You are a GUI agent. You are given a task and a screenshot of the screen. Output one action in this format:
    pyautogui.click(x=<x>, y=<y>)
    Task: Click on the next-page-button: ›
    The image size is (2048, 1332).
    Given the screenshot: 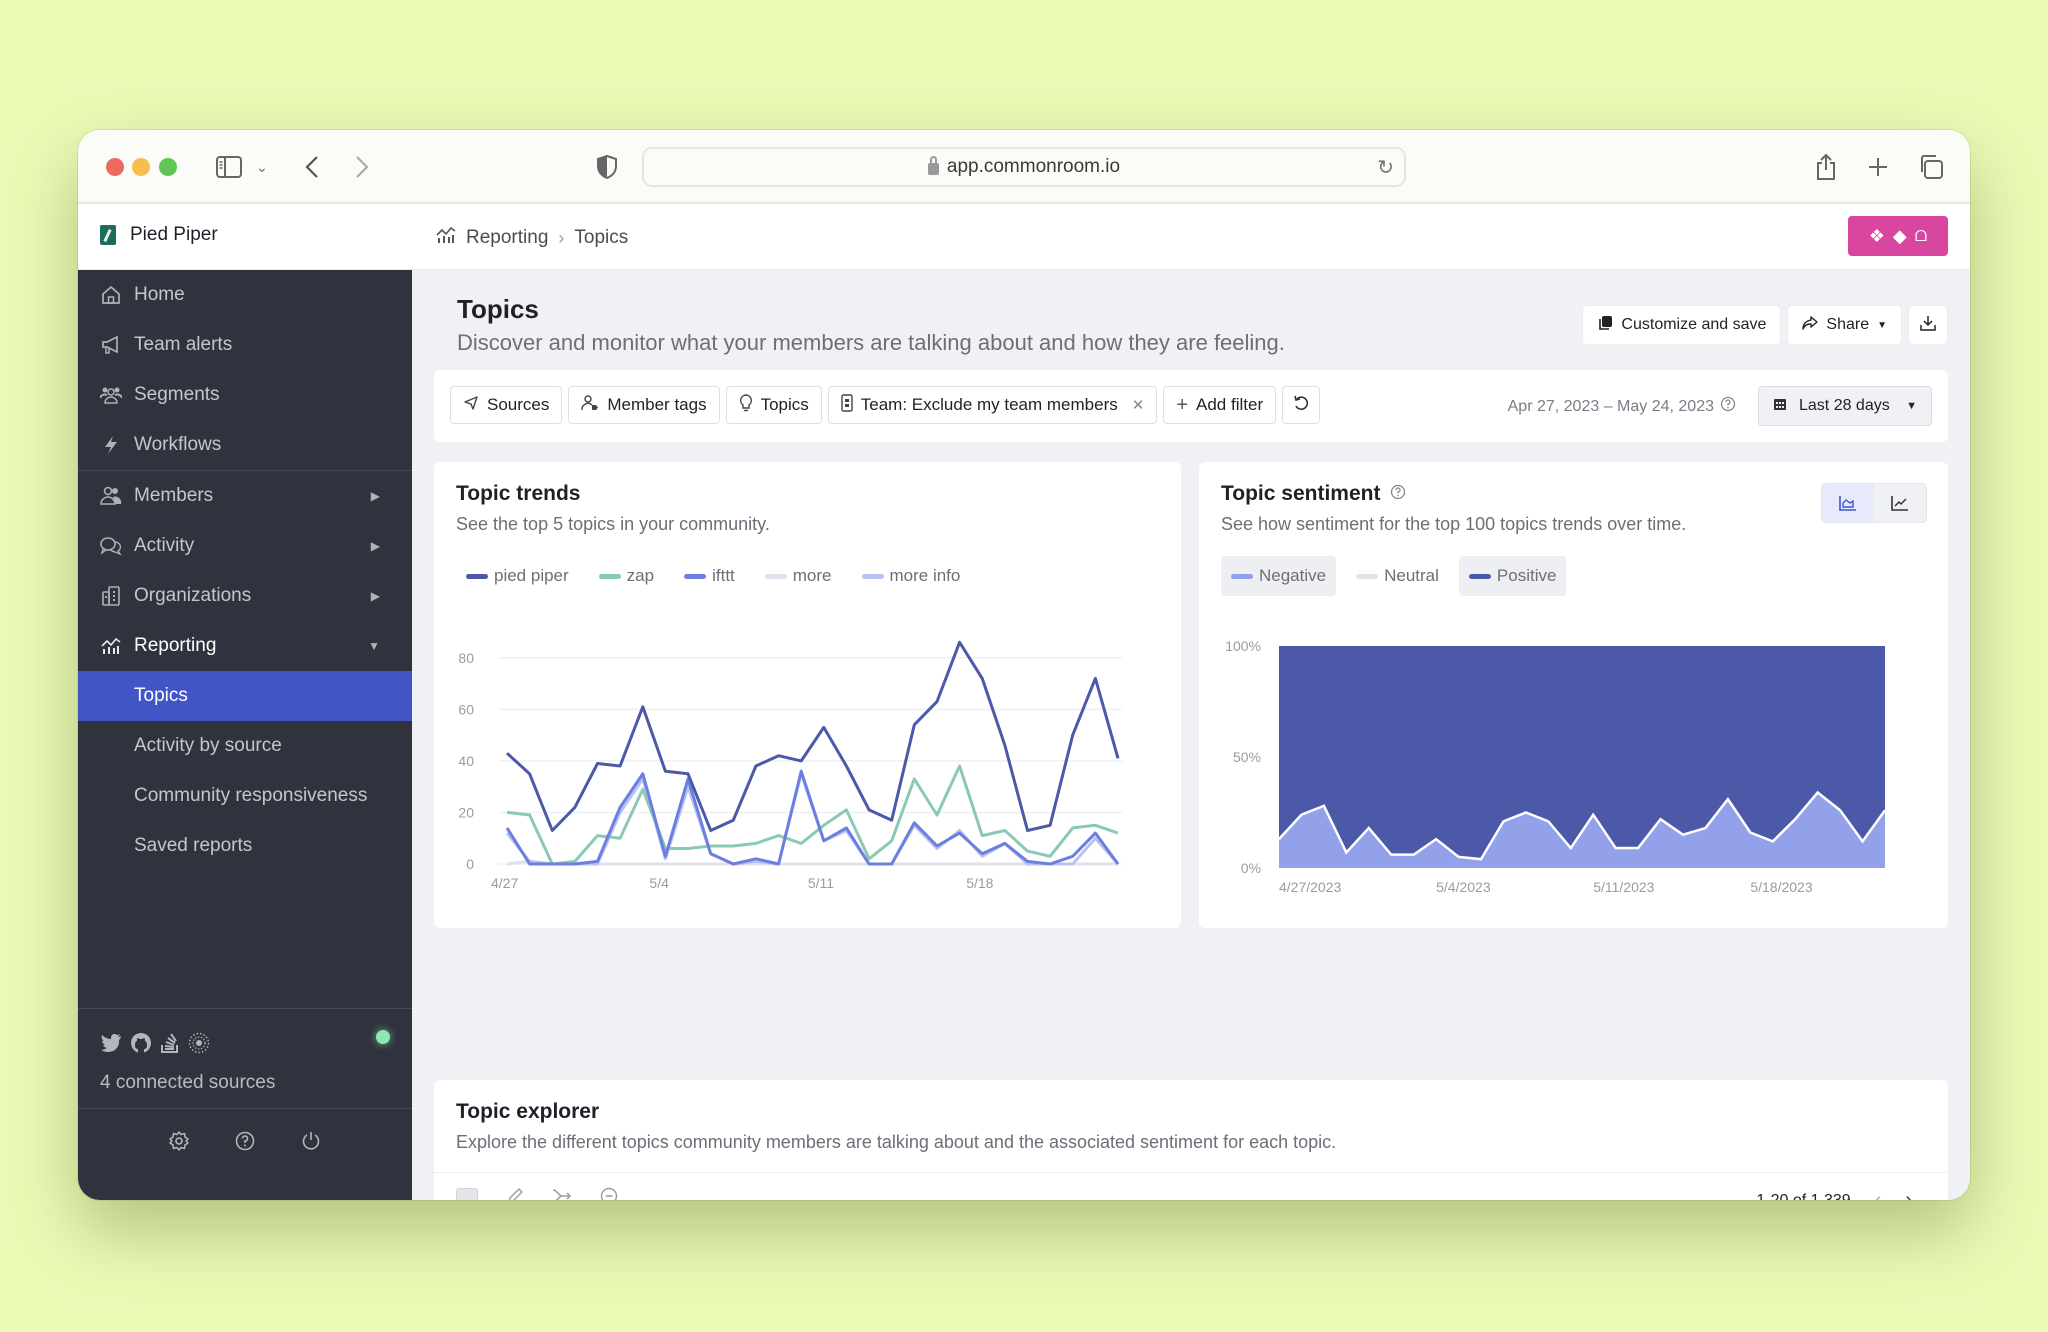 What is the action you would take?
    pyautogui.click(x=1908, y=1194)
    